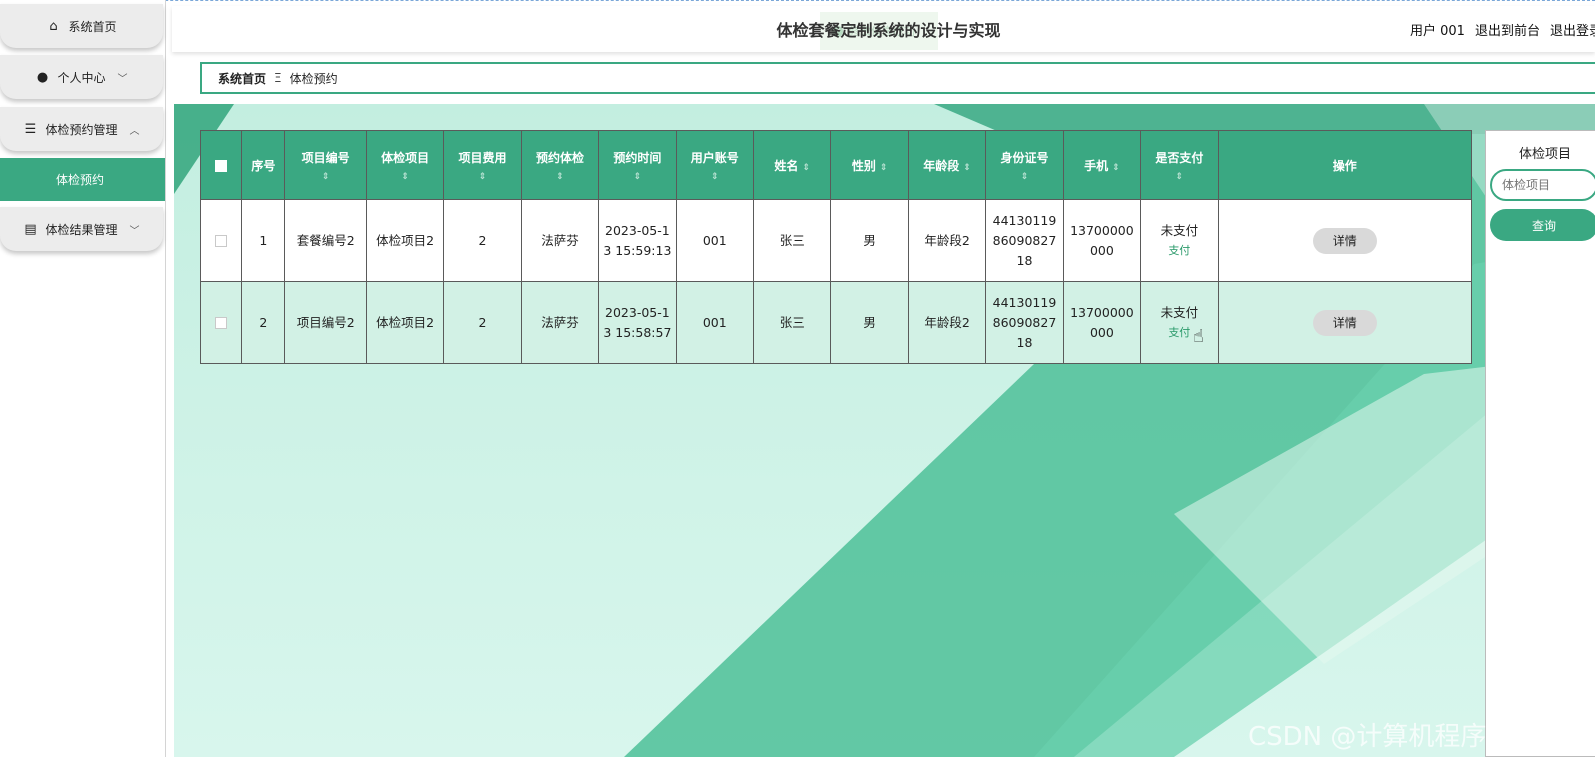 The image size is (1595, 757). Describe the element at coordinates (81, 77) in the screenshot. I see `sidebar-item-personal-center: ● 个人中心 ﹀` at that location.